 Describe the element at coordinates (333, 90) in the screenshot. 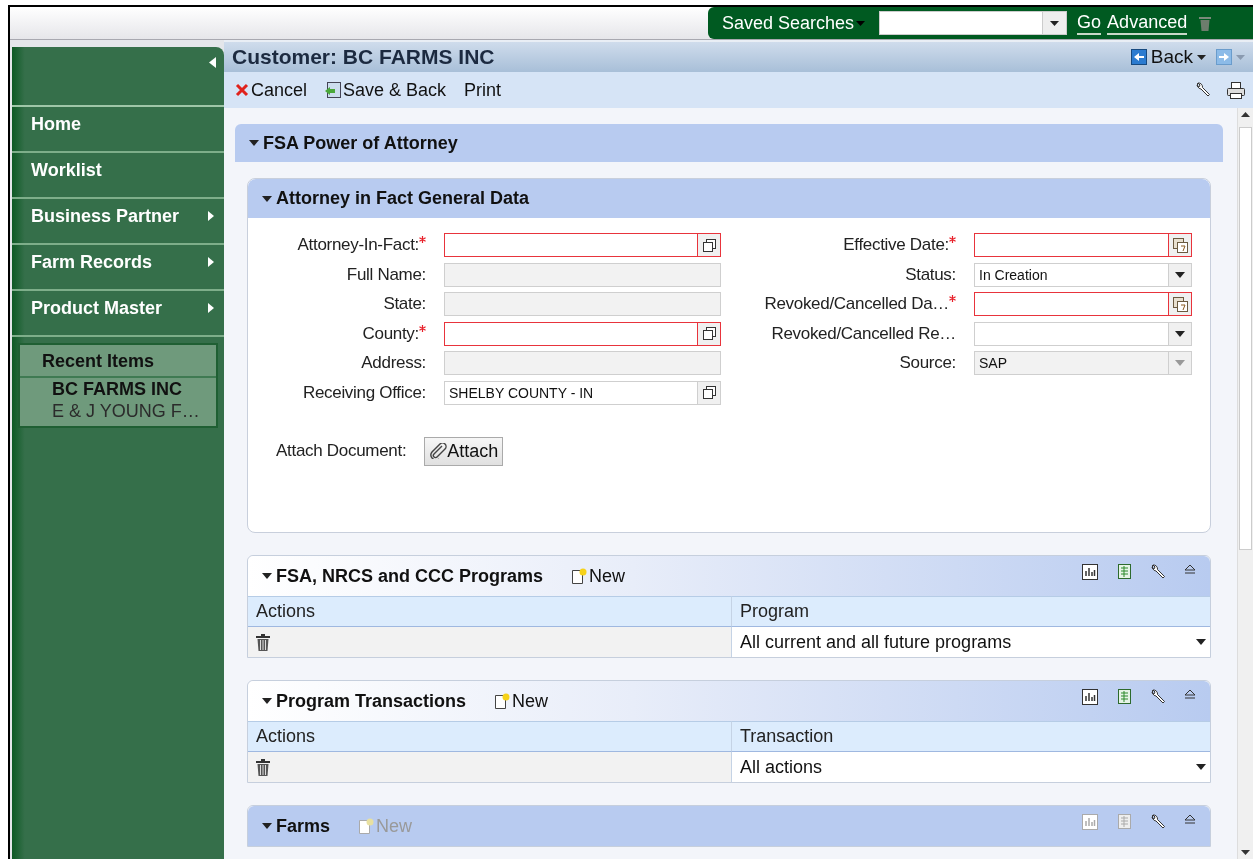

I see `save-icon` at that location.